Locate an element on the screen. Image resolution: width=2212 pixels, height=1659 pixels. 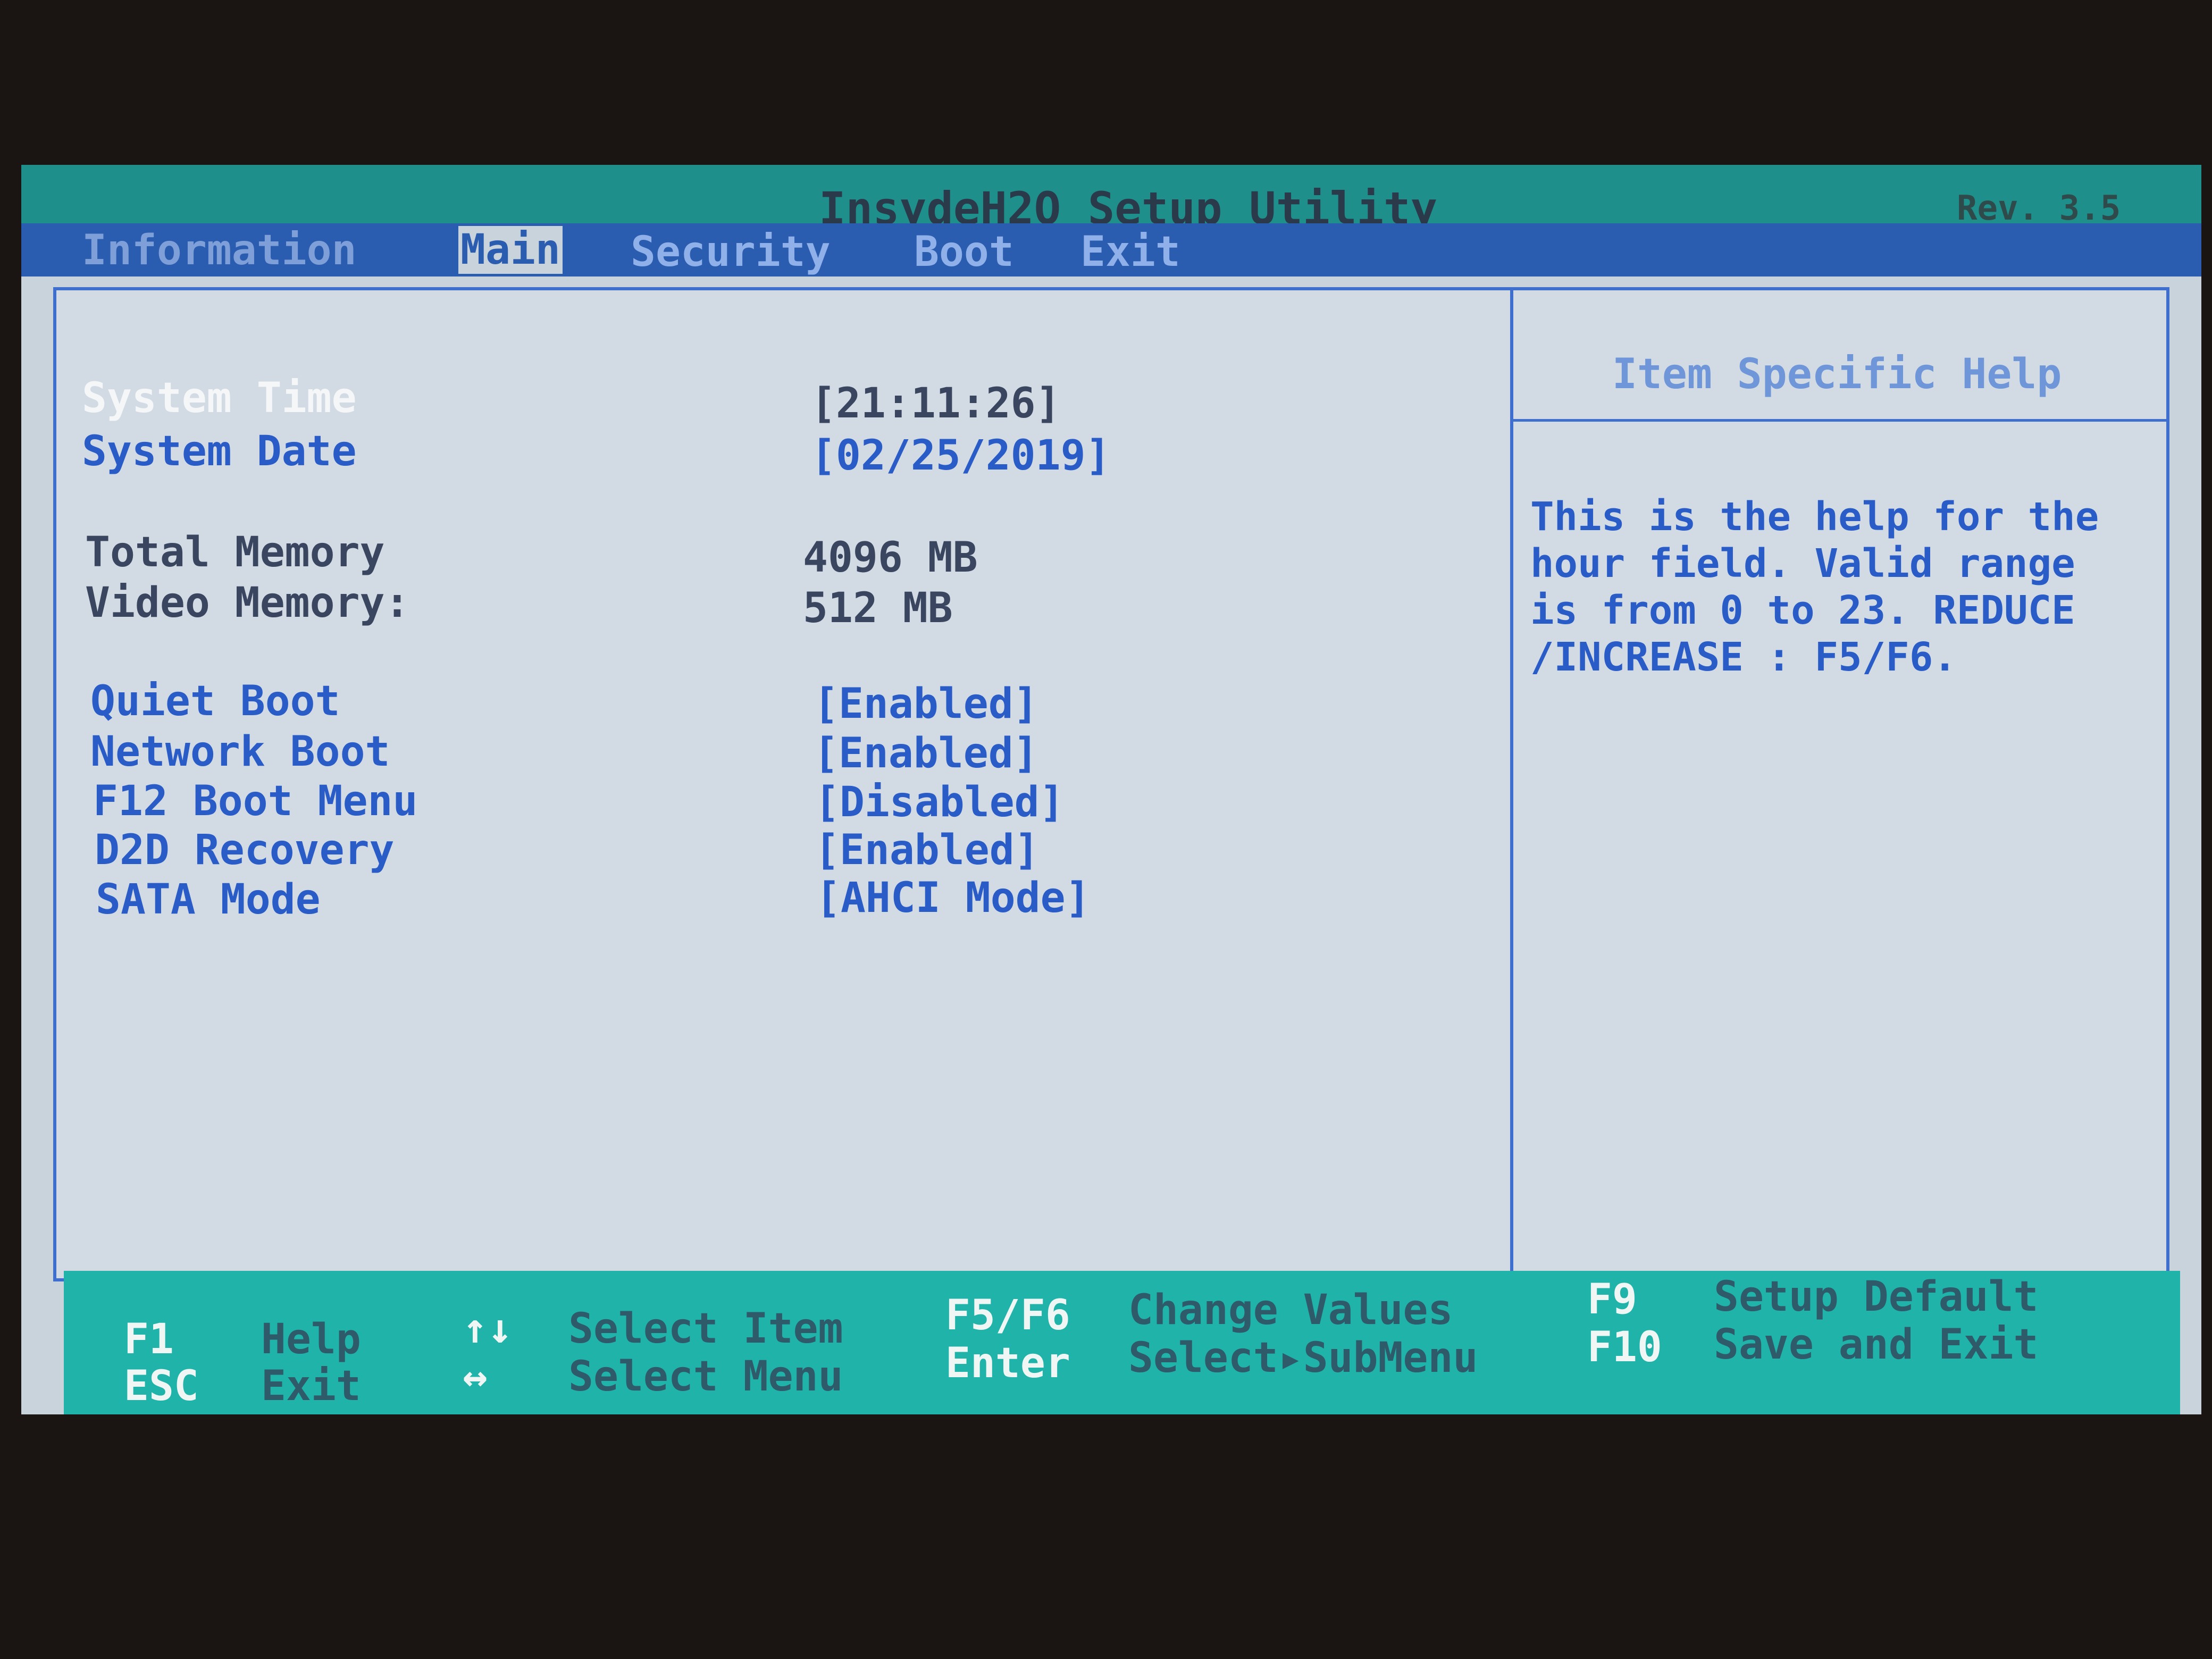
key-f5-f6-desc: Change Values is located at coordinates (1290, 1310).